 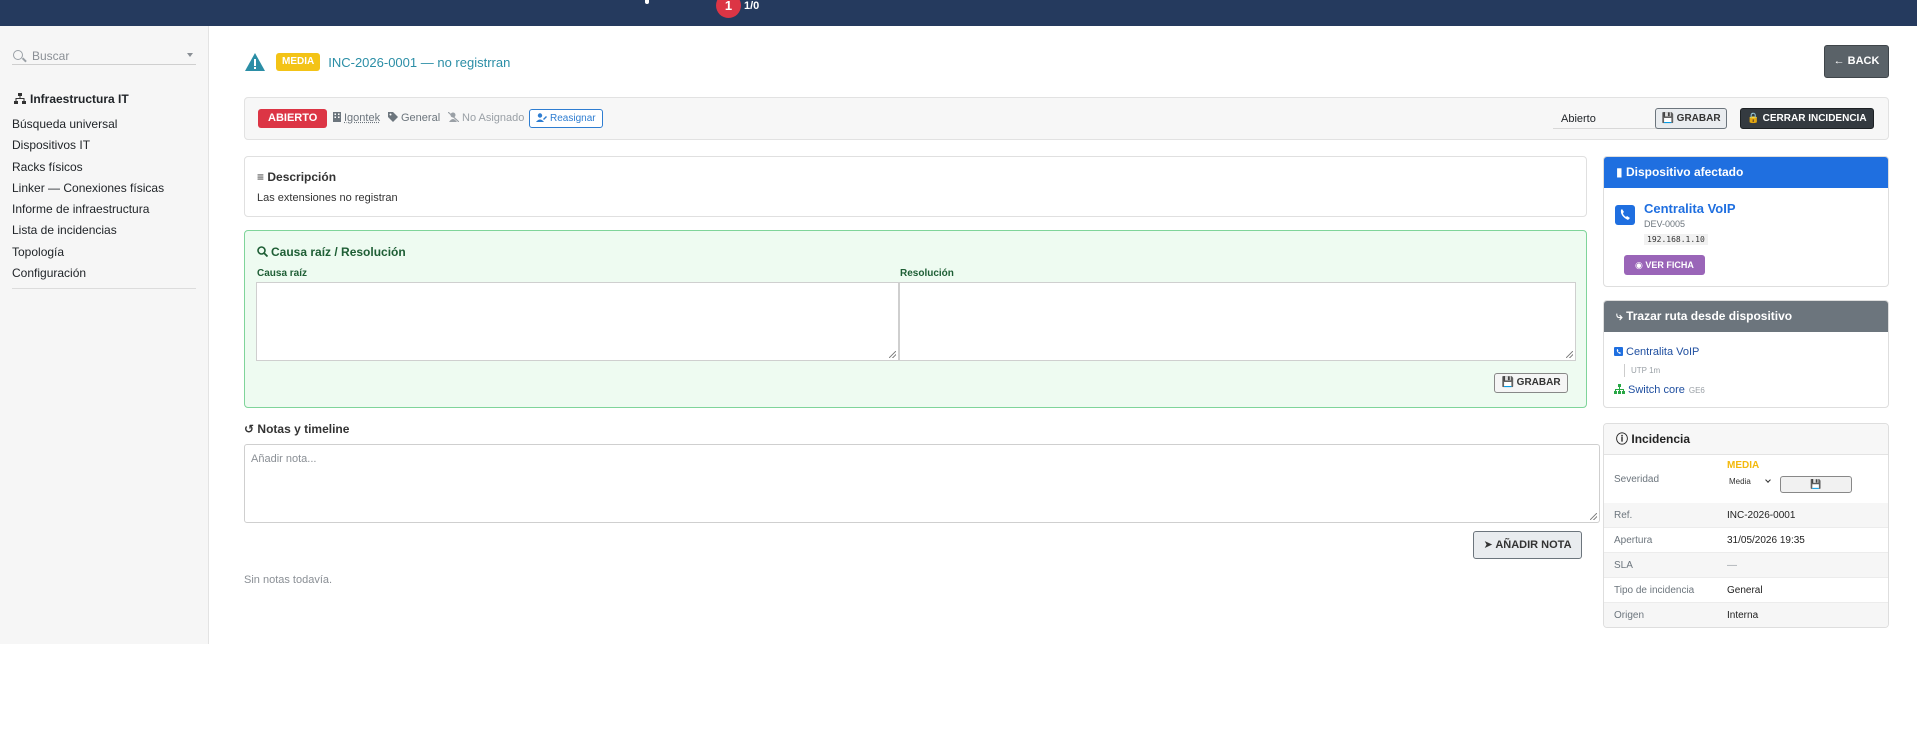 I want to click on status-badge: ABIERTO, so click(x=293, y=118).